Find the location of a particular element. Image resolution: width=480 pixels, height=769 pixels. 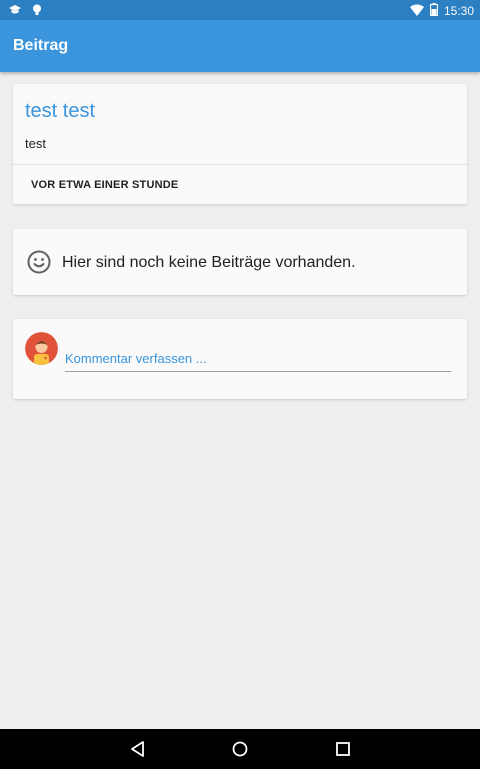

navigation-bar is located at coordinates (240, 749).